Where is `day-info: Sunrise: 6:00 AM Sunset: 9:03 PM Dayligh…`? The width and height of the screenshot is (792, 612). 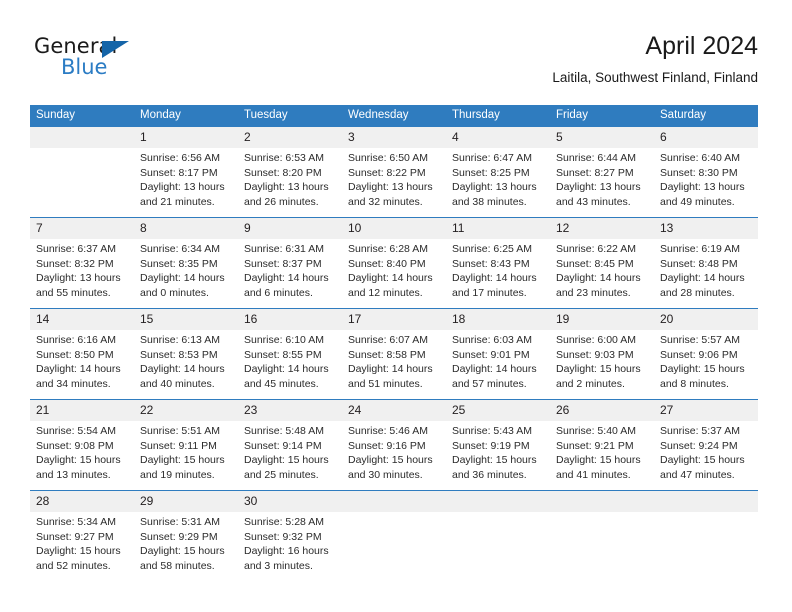 day-info: Sunrise: 6:00 AM Sunset: 9:03 PM Dayligh… is located at coordinates (602, 360).